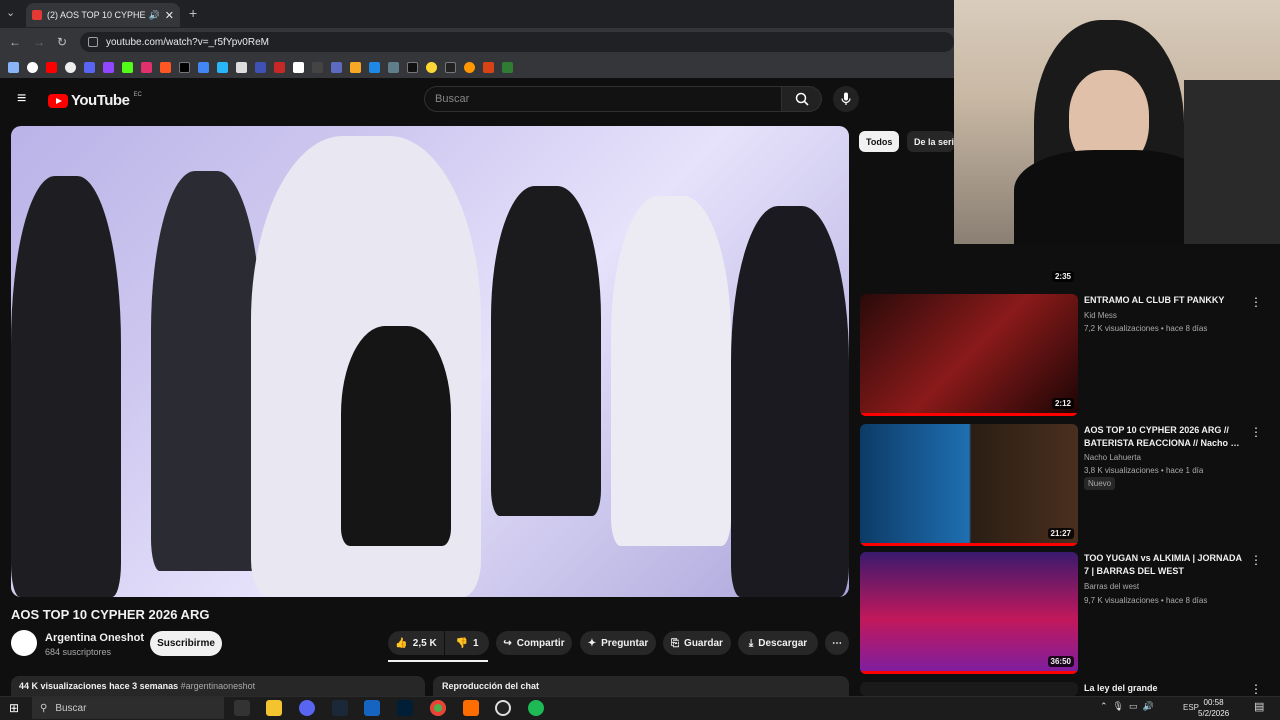  What do you see at coordinates (783, 643) in the screenshot?
I see `download-label: Descargar` at bounding box center [783, 643].